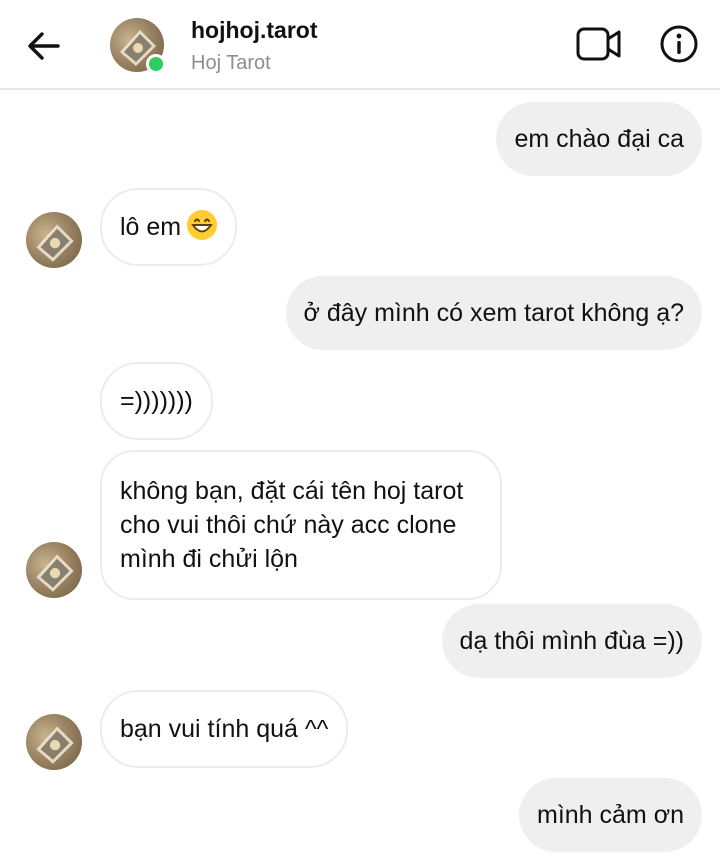 The image size is (720, 860). I want to click on contact-avatar, so click(138, 46).